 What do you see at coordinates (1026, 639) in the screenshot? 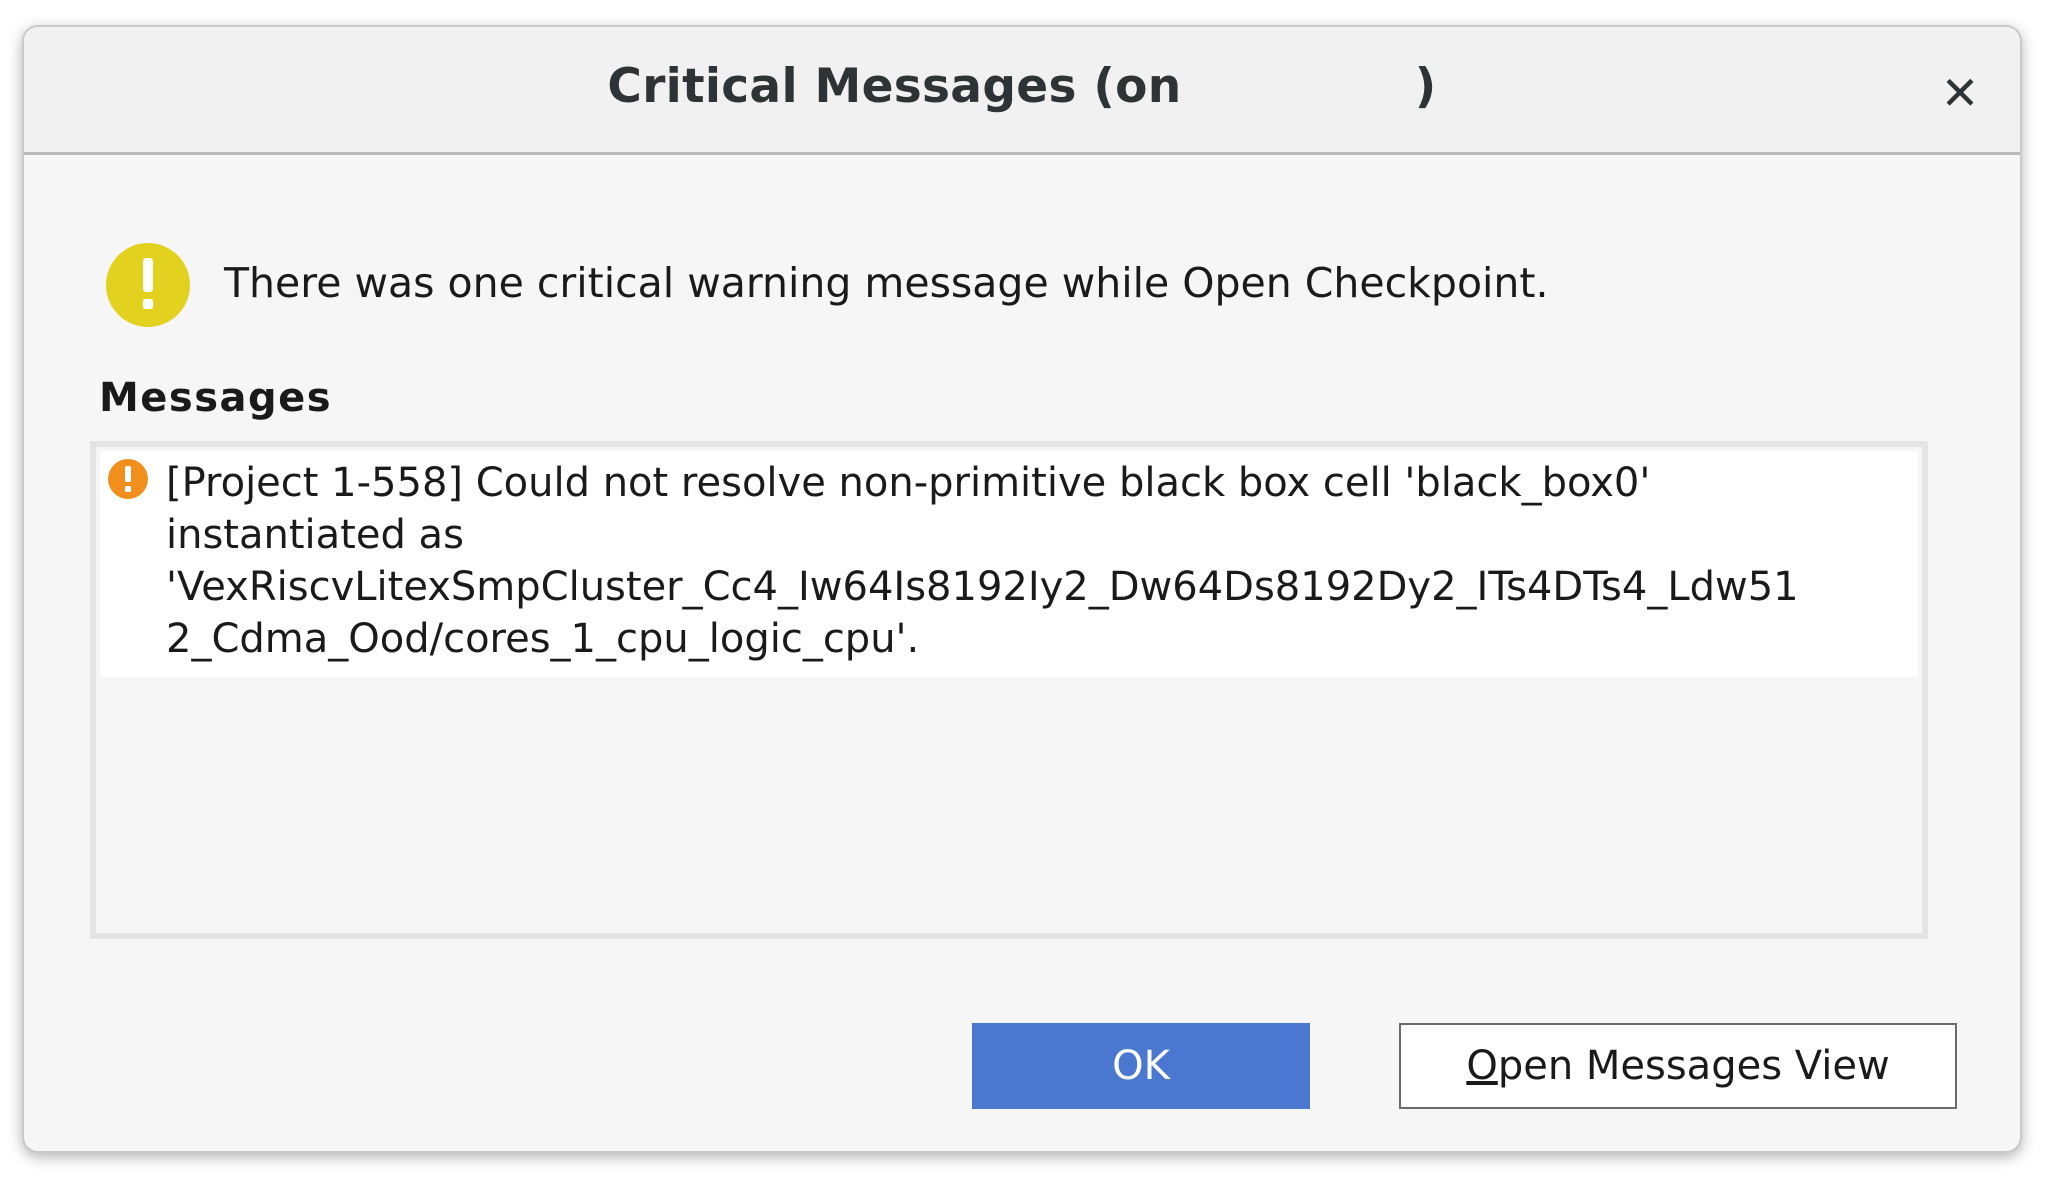
I see `message-link: 2_Cdma_Ood/cores_1_cpu_logic_cpu'.` at bounding box center [1026, 639].